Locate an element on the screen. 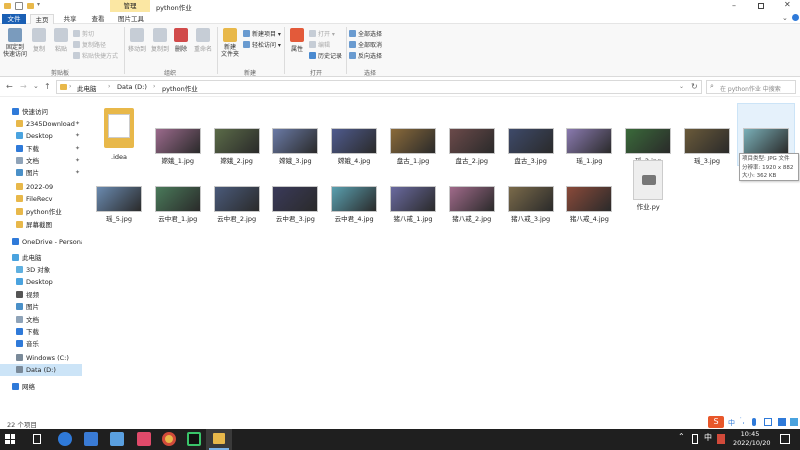 This screenshot has height=450, width=800. invert-selection-button: 反向选择 is located at coordinates (365, 55).